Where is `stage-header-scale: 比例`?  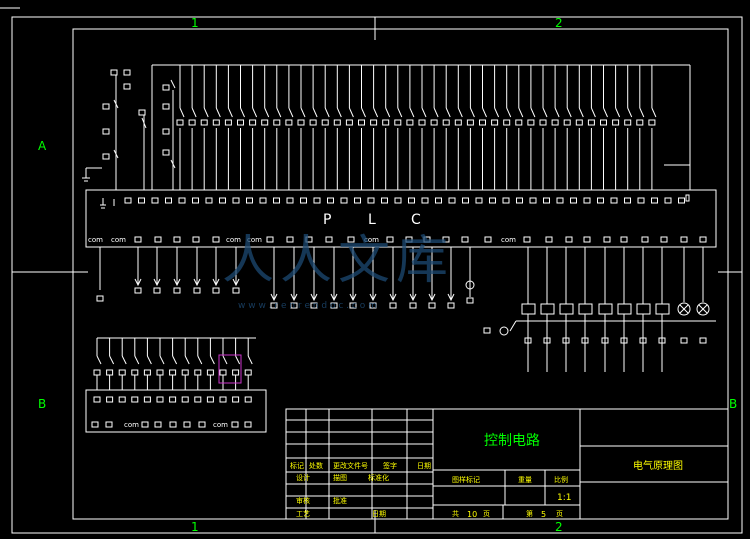
stage-header-scale: 比例 is located at coordinates (561, 479).